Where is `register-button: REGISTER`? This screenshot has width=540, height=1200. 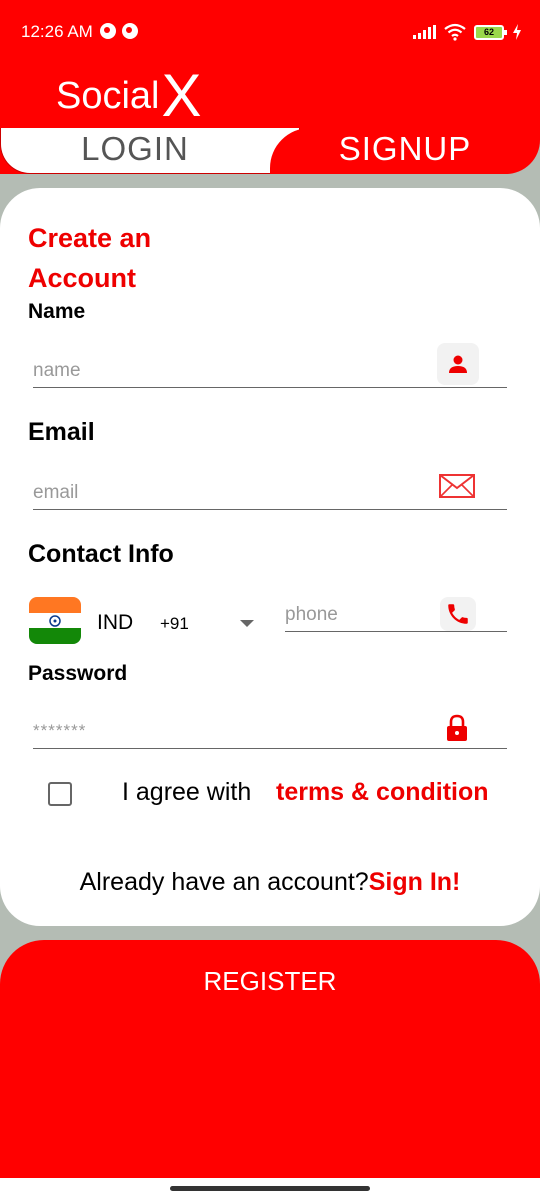 register-button: REGISTER is located at coordinates (270, 981).